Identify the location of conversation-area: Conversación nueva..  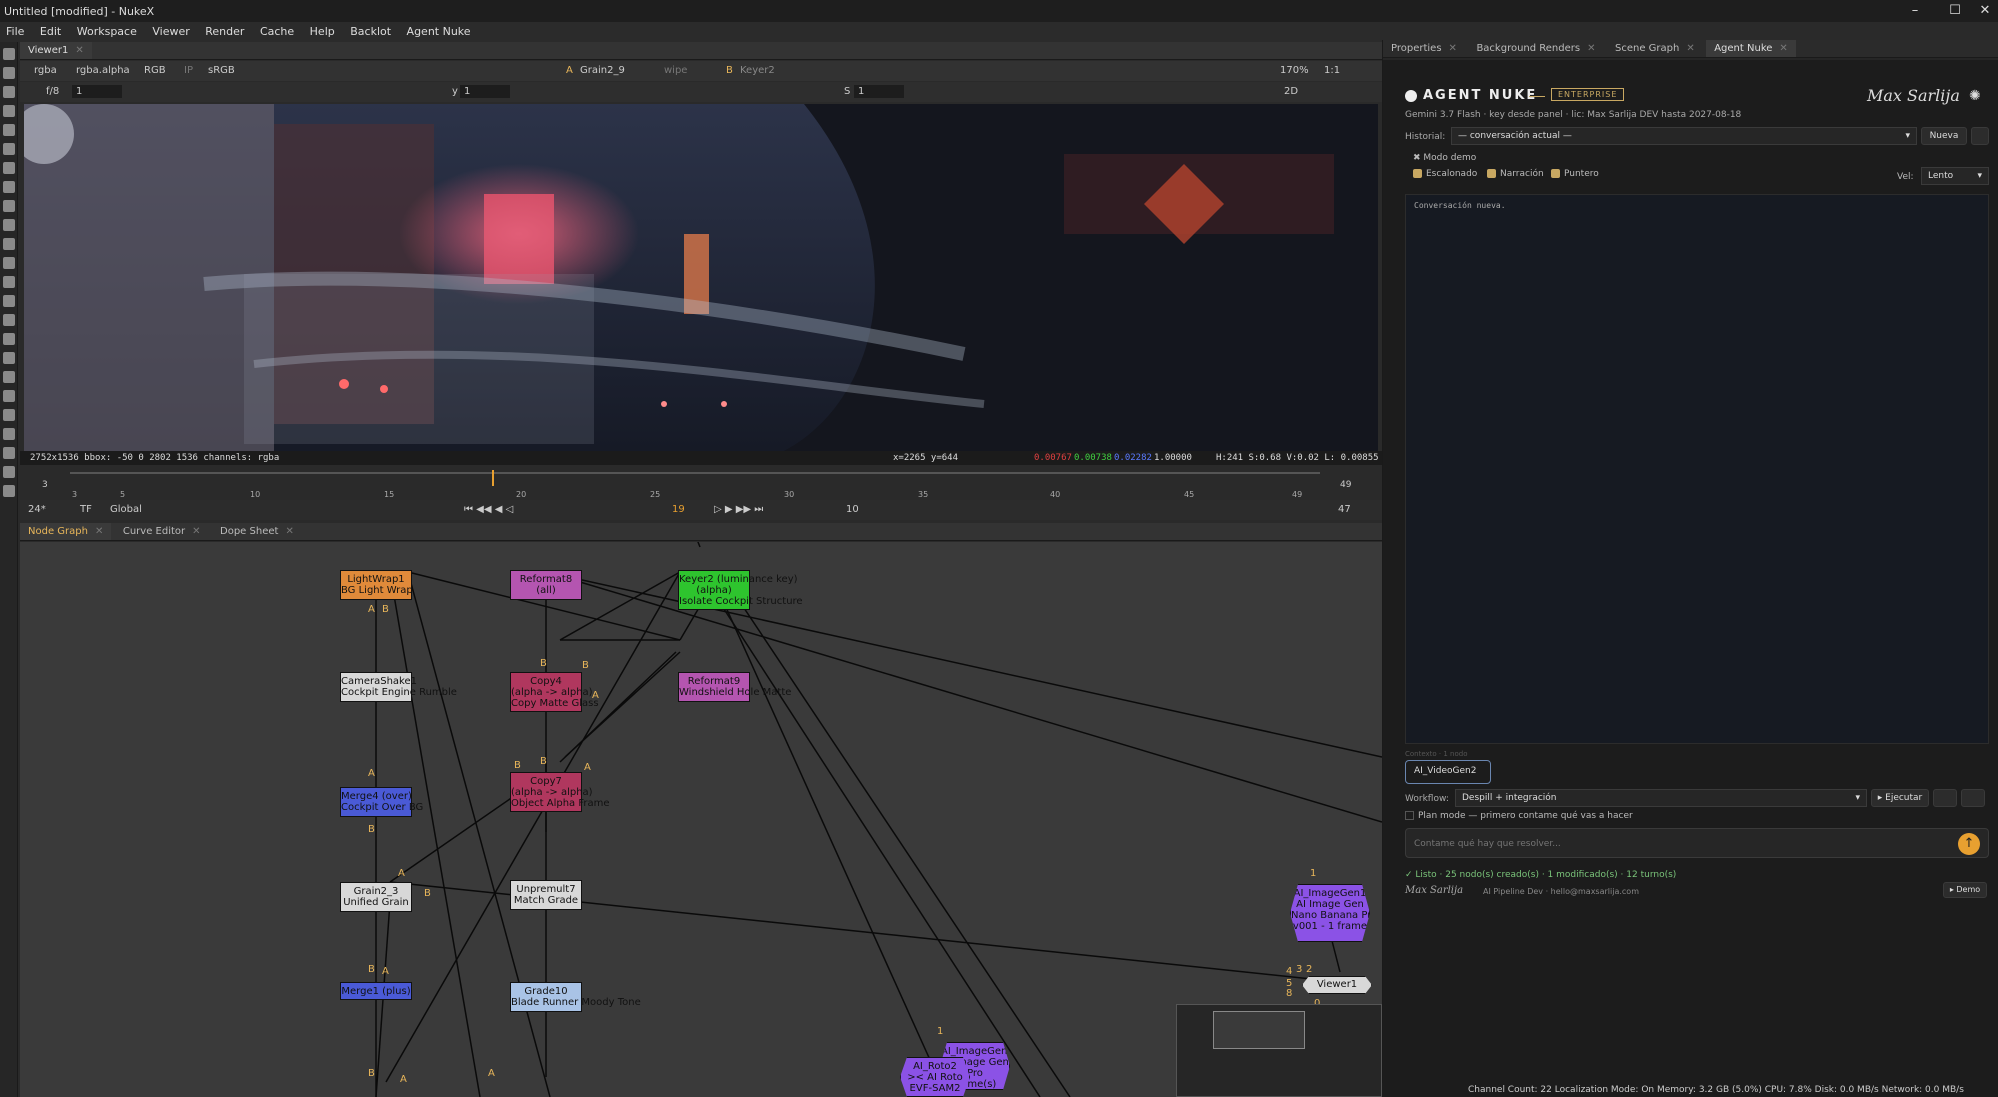
(1697, 469).